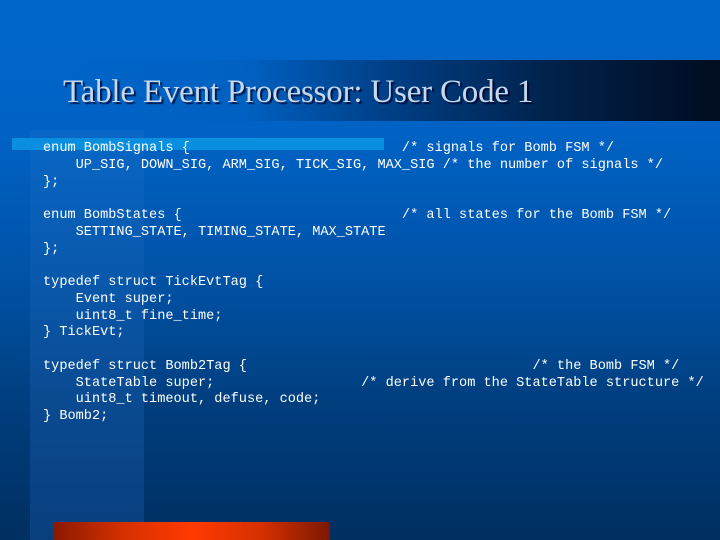 The height and width of the screenshot is (540, 720). I want to click on code-line: } TickEvt;, so click(84, 333).